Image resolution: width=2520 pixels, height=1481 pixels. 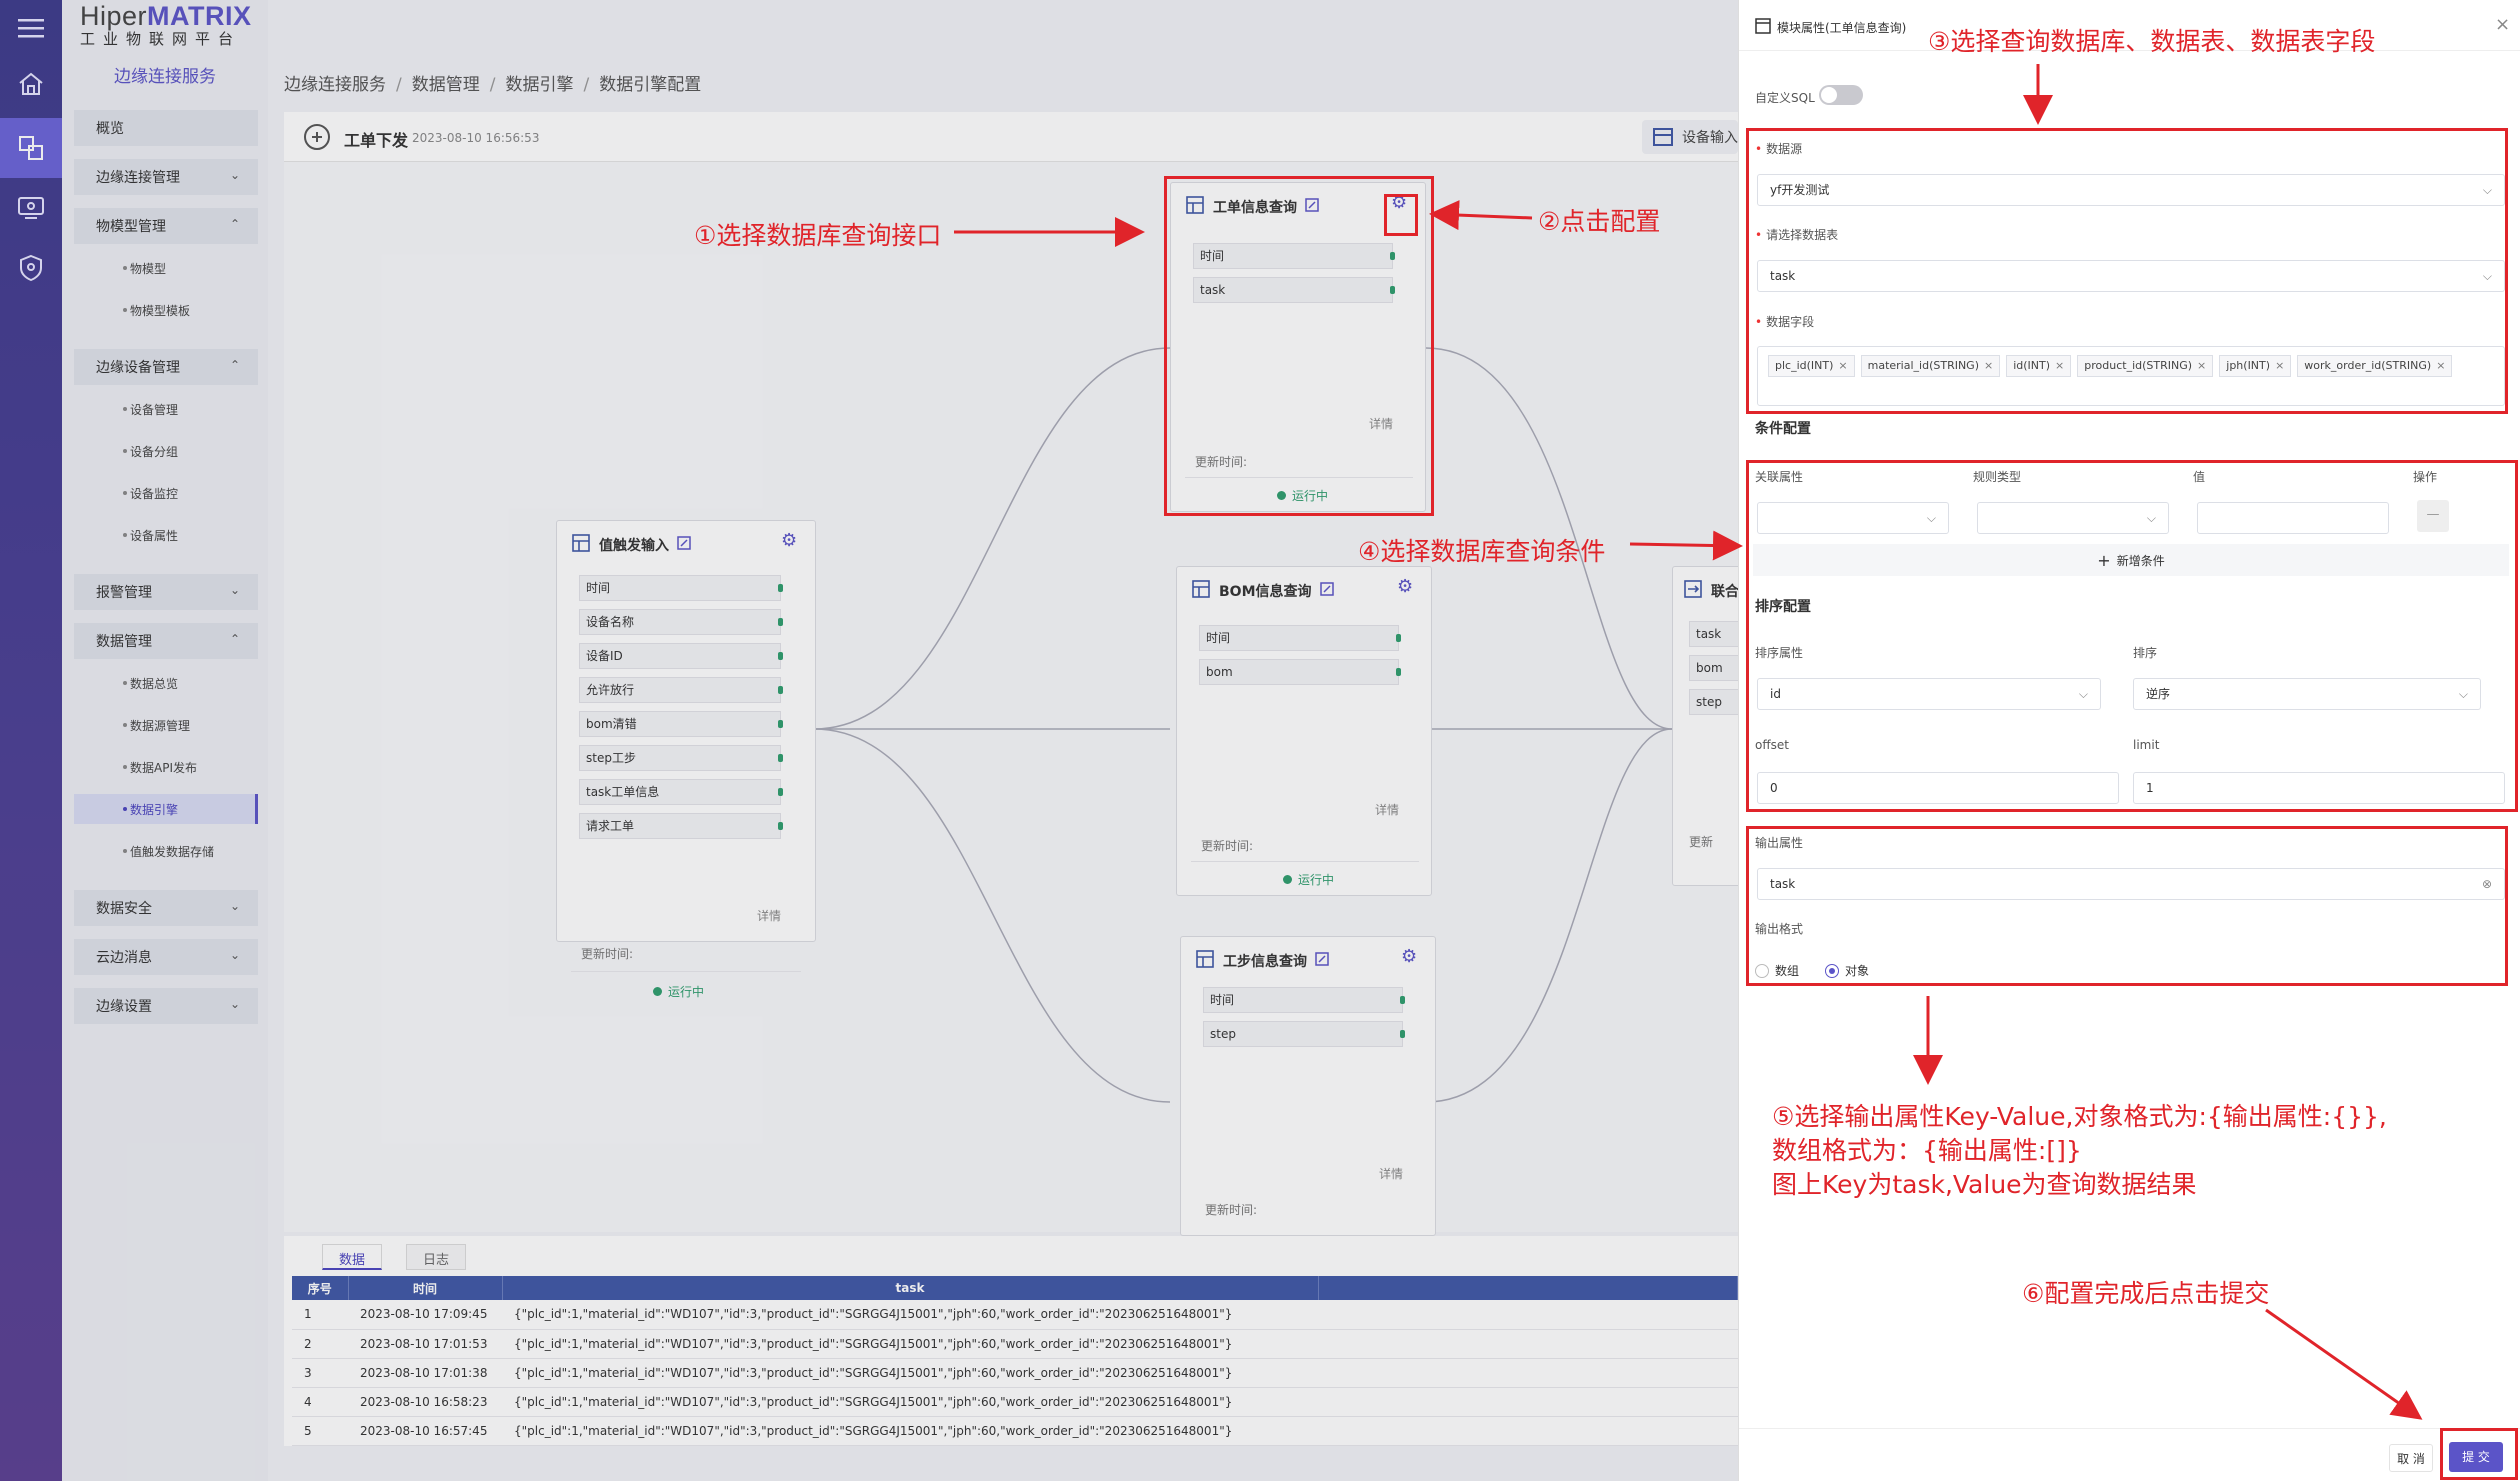 What do you see at coordinates (166, 310) in the screenshot?
I see `sidebar-subitem: 物模型模板` at bounding box center [166, 310].